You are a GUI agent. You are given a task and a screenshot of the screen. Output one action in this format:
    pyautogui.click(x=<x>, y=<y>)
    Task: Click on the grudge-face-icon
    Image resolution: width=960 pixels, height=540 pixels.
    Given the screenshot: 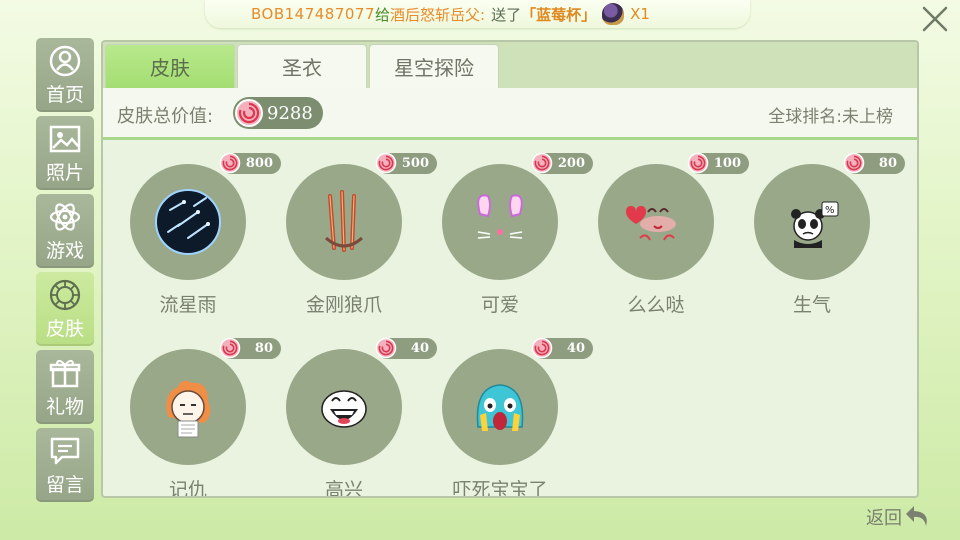 What is the action you would take?
    pyautogui.click(x=188, y=409)
    